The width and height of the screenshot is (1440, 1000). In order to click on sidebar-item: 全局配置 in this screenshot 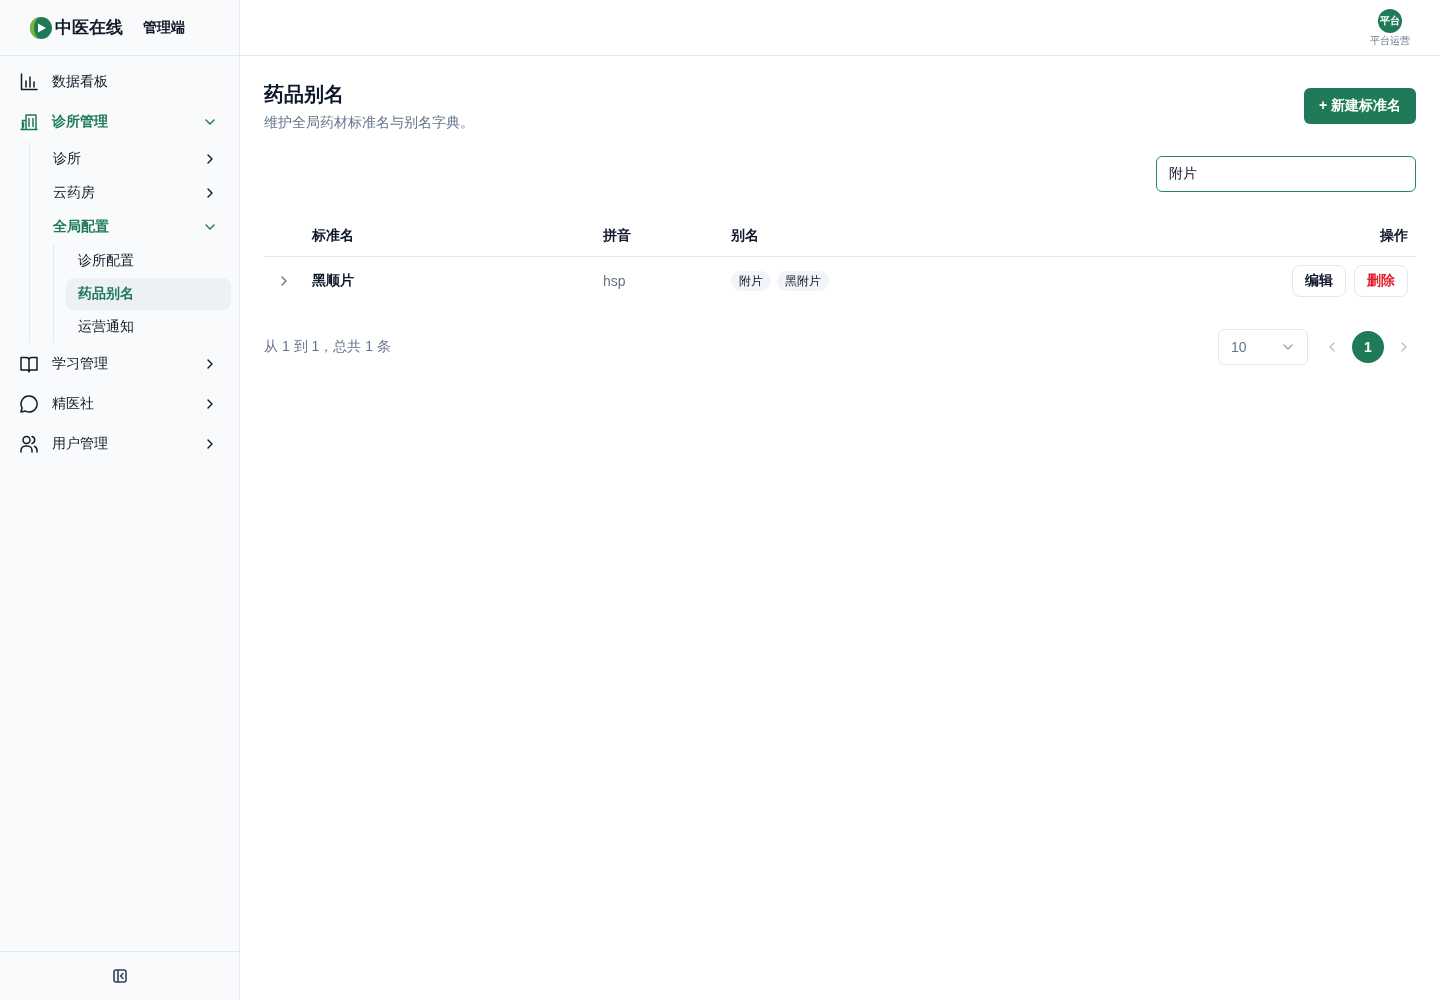, I will do `click(137, 227)`.